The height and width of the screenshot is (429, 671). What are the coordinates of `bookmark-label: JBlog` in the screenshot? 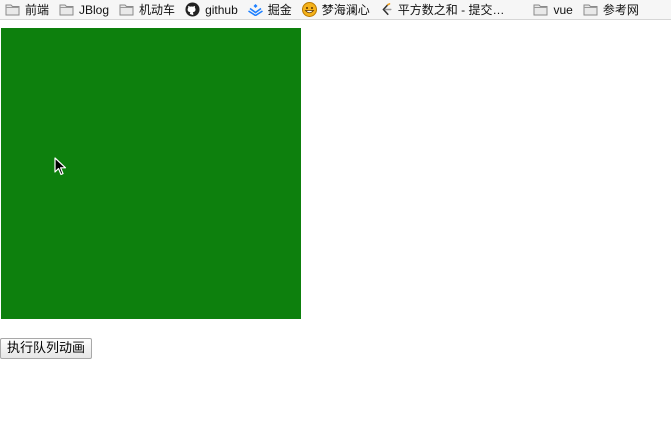 It's located at (94, 9).